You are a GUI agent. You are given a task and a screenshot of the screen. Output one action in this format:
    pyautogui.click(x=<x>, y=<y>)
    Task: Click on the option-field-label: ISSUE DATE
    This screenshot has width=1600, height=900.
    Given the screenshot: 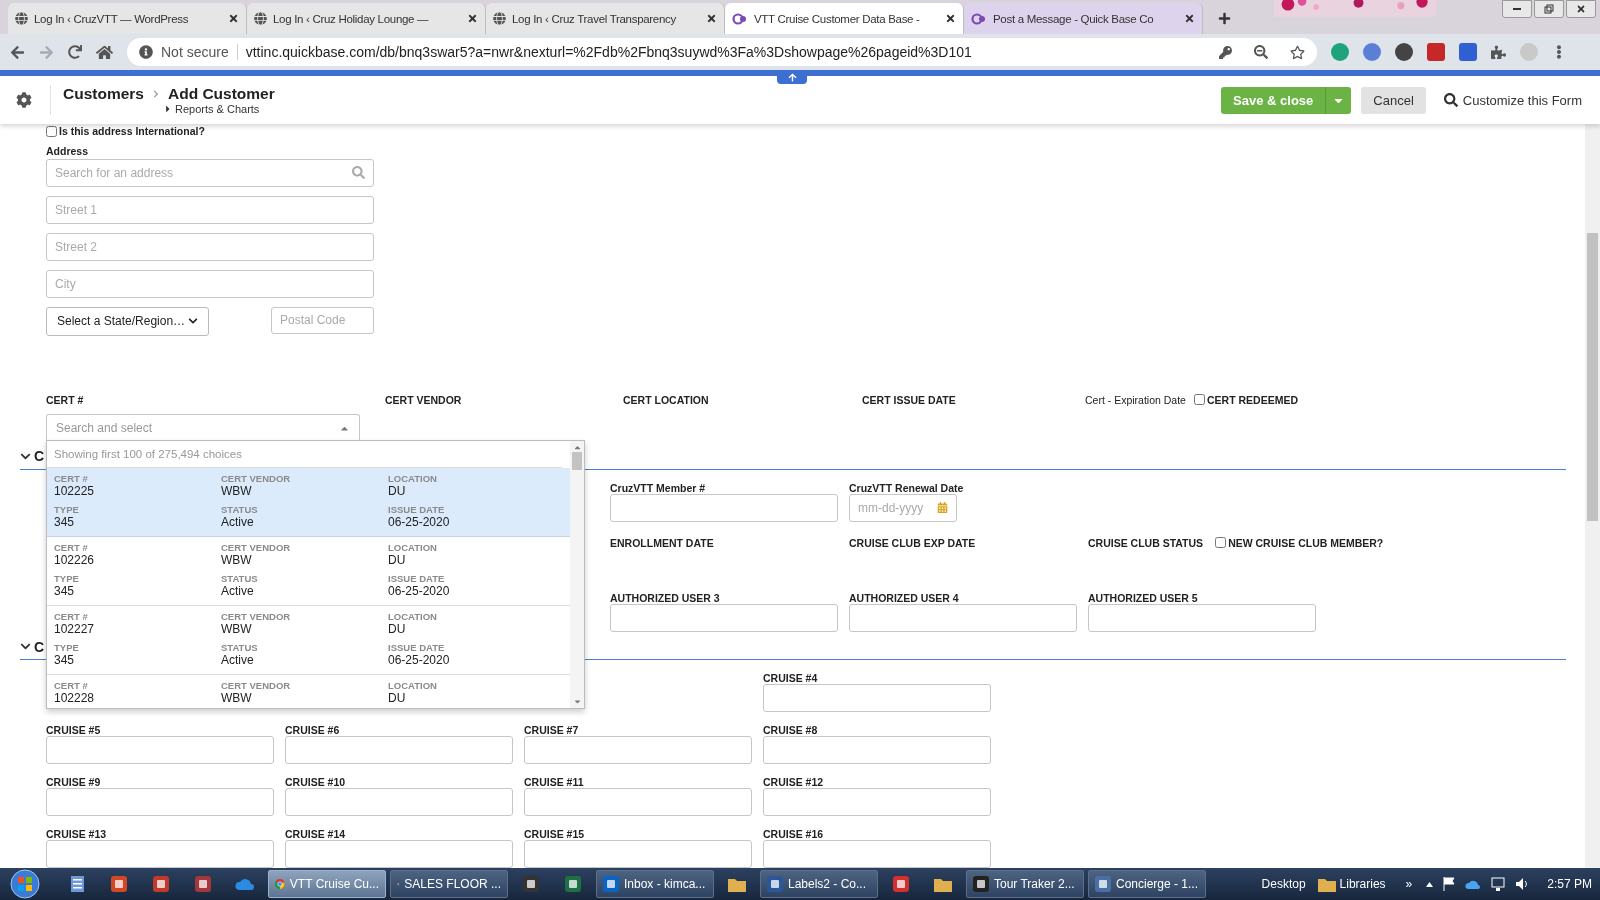 What is the action you would take?
    pyautogui.click(x=417, y=509)
    